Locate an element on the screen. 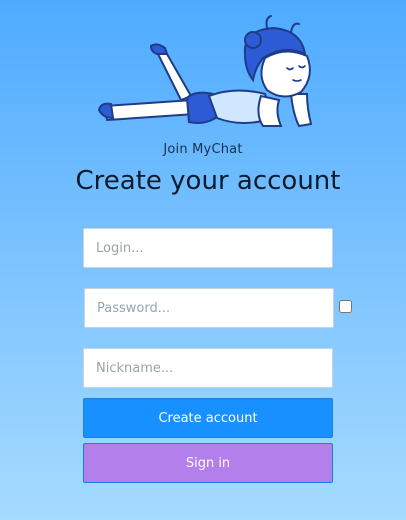 This screenshot has height=520, width=406. create-account-button: Create account is located at coordinates (208, 418).